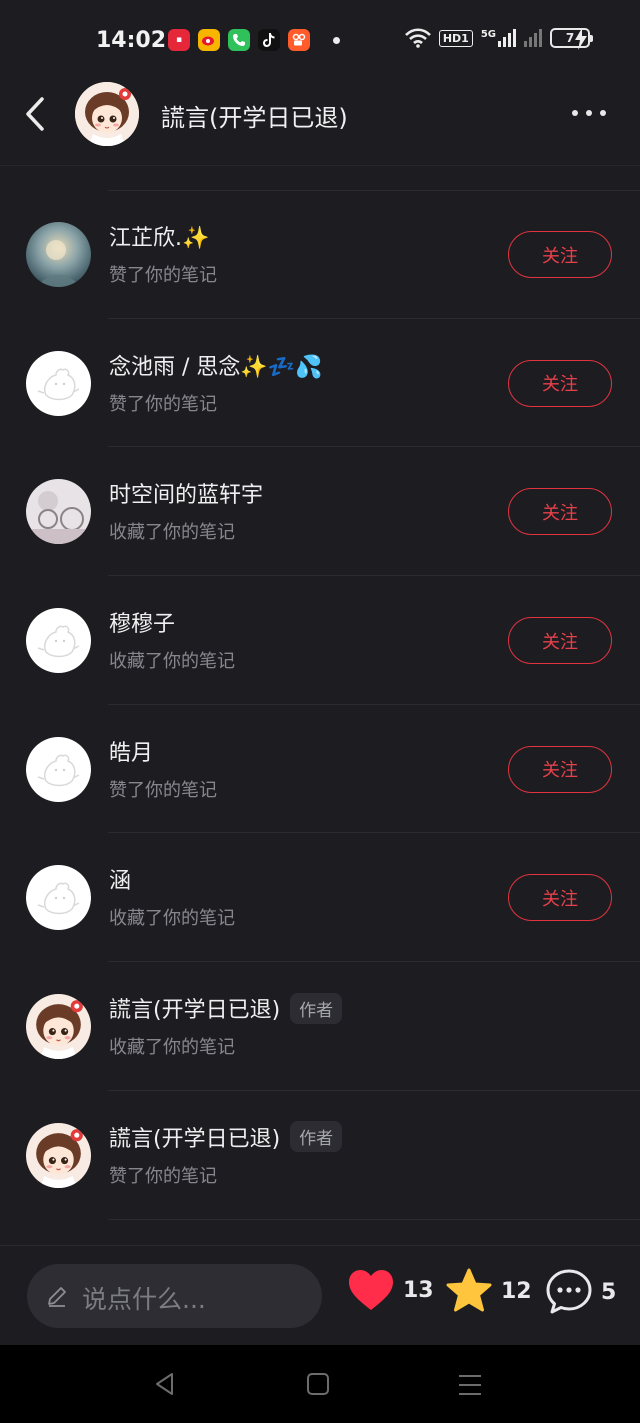 Image resolution: width=640 pixels, height=1423 pixels. I want to click on list-item: 謊言(开学日已退) 作者收藏了你的笔记, so click(320, 1026).